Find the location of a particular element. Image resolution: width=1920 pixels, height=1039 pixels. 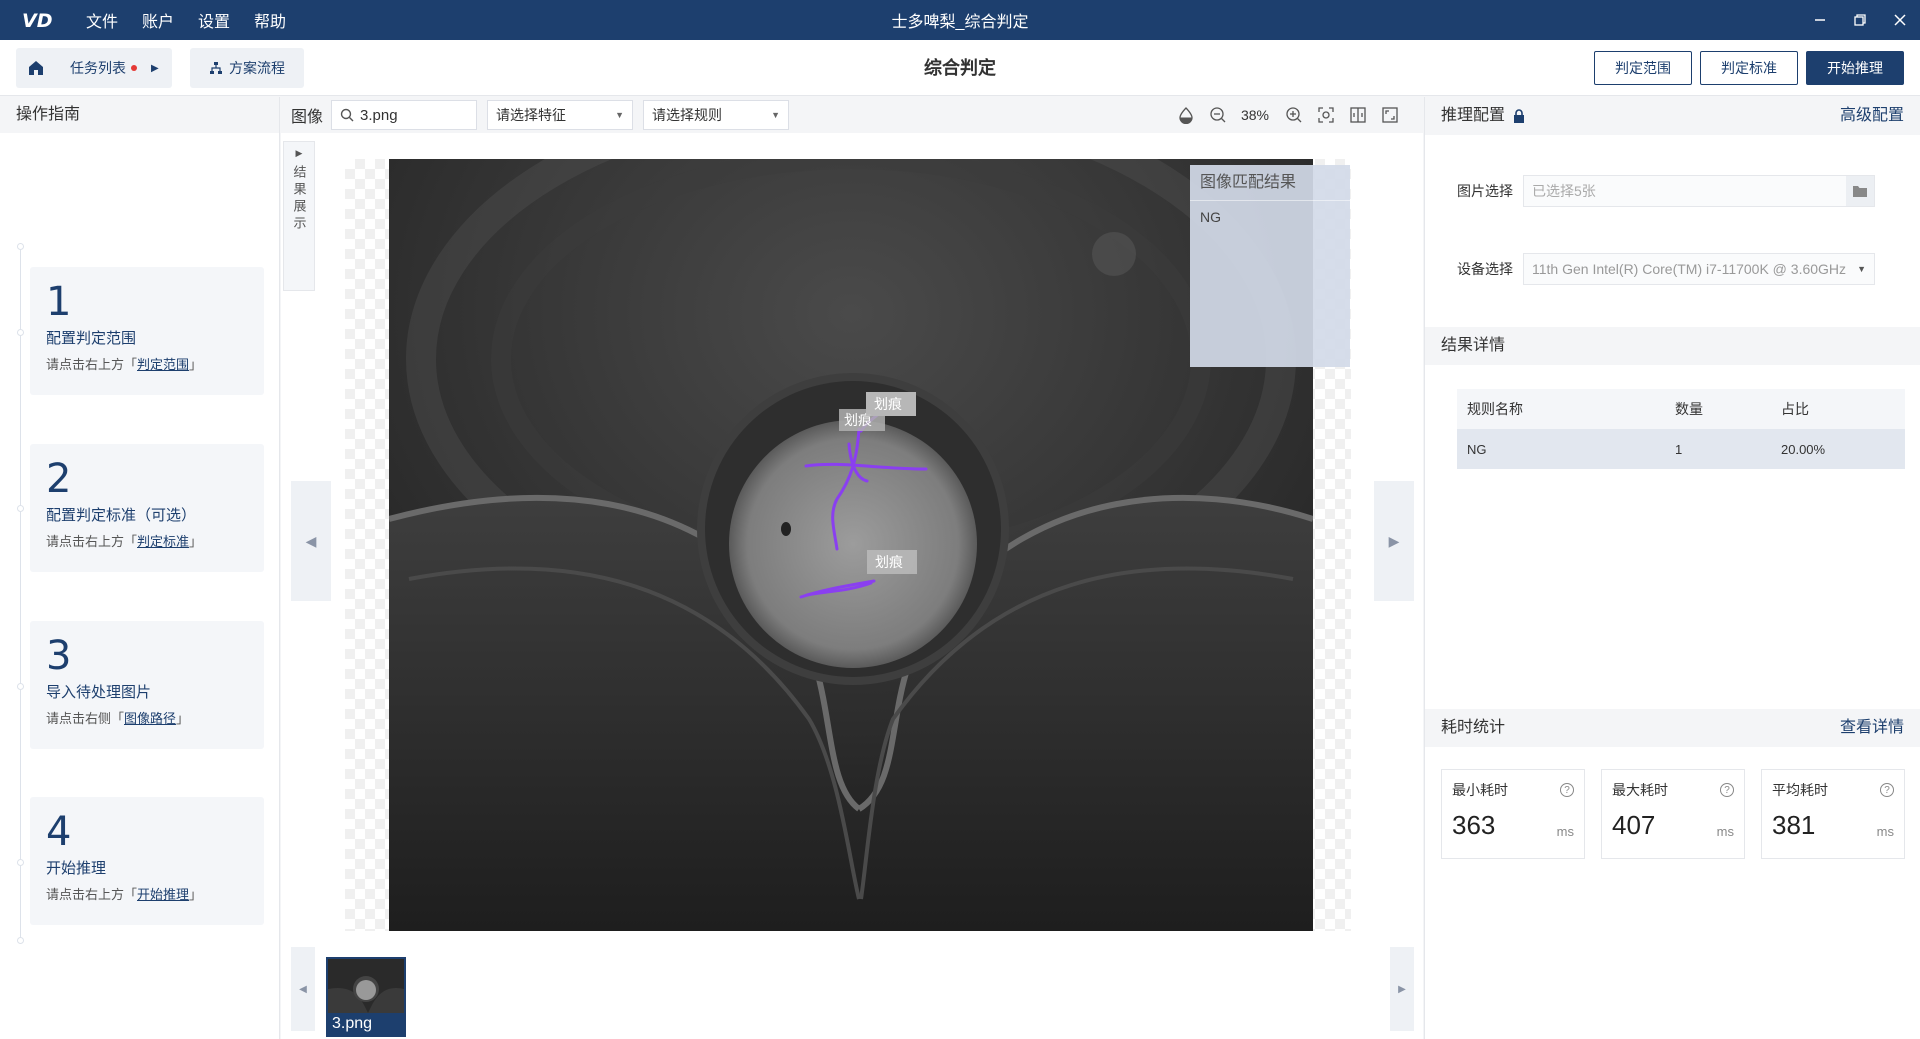

task-list-breadcrumb: 任务列表 ▶ is located at coordinates (107, 68).